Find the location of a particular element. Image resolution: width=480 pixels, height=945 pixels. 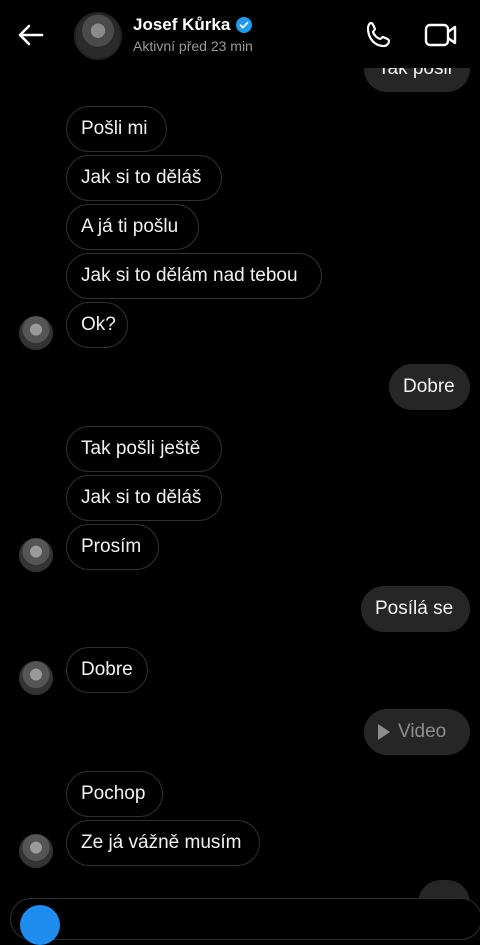

message-bubble-outgoing: Dobre is located at coordinates (429, 387).